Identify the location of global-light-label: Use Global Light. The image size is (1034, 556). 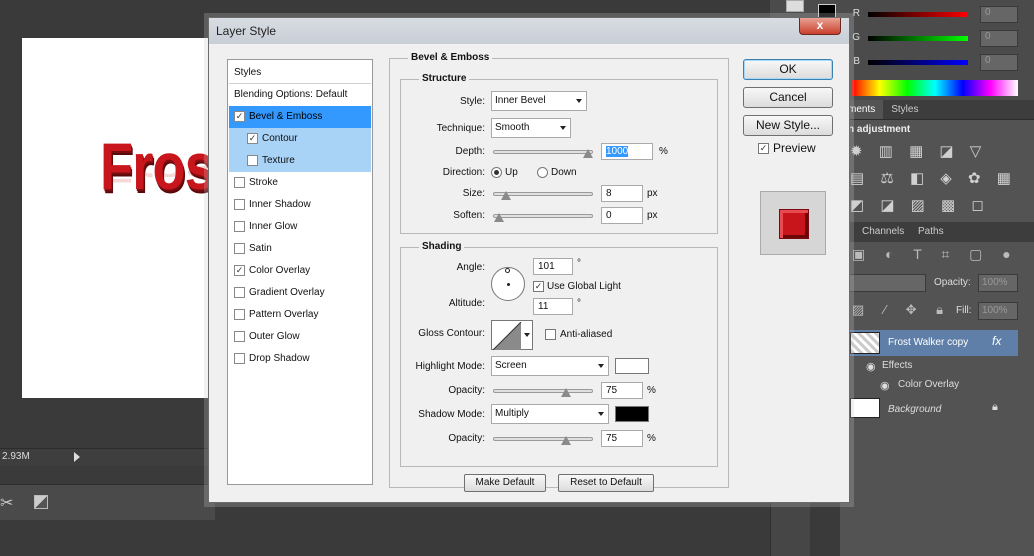
(584, 286).